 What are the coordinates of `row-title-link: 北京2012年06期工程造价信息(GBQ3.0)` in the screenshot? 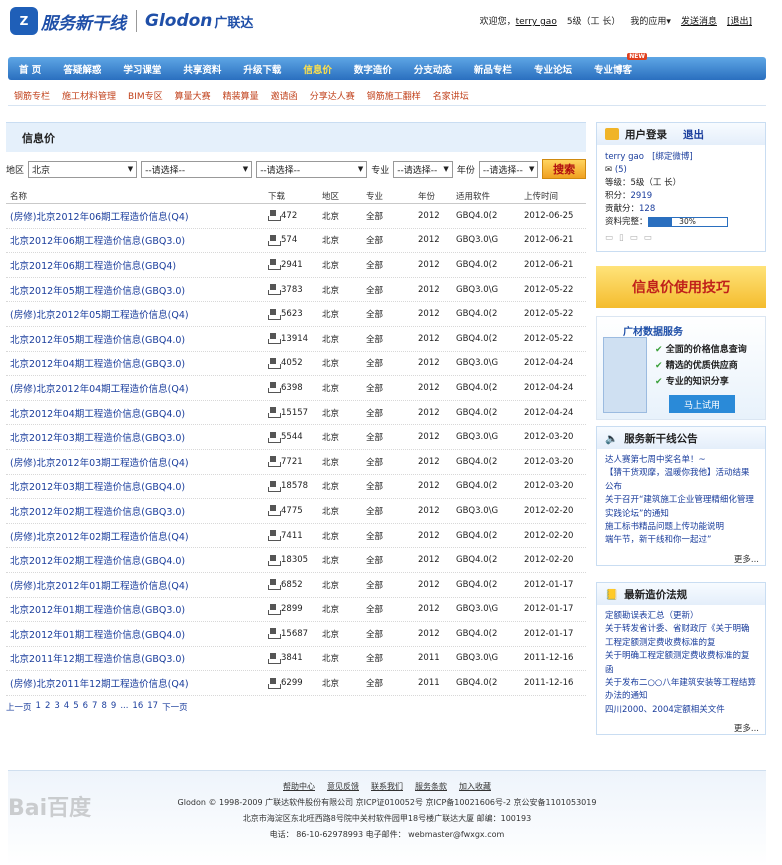 It's located at (137, 240).